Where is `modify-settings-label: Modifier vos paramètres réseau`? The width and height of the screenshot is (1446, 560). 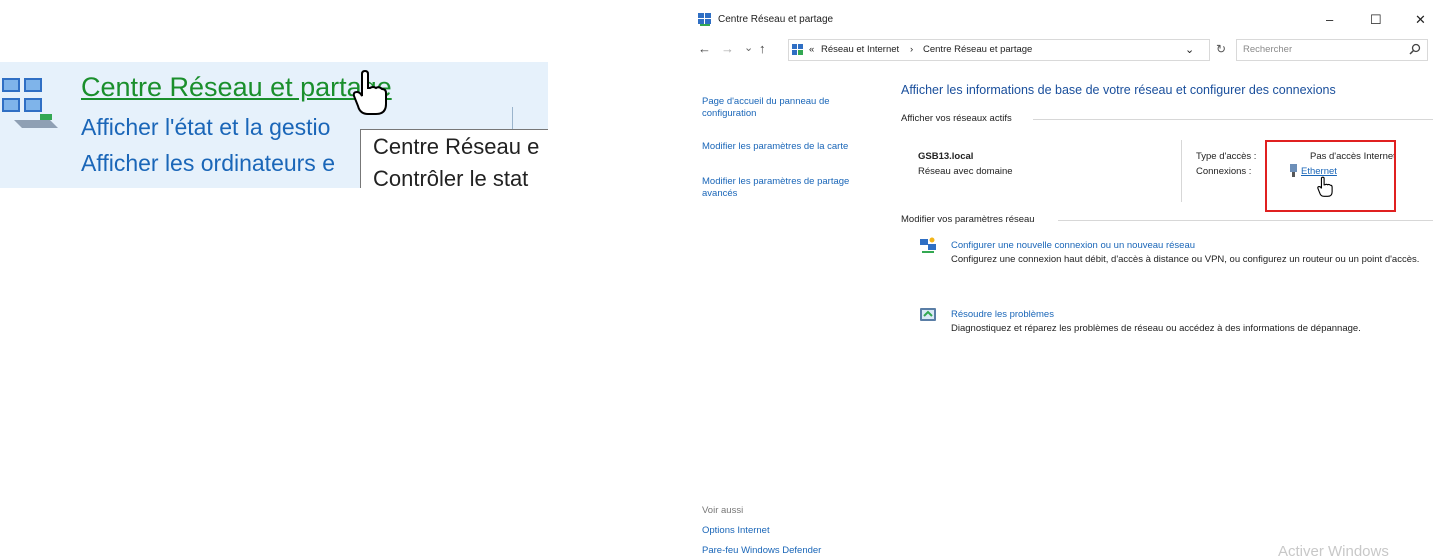
modify-settings-label: Modifier vos paramètres réseau is located at coordinates (968, 219).